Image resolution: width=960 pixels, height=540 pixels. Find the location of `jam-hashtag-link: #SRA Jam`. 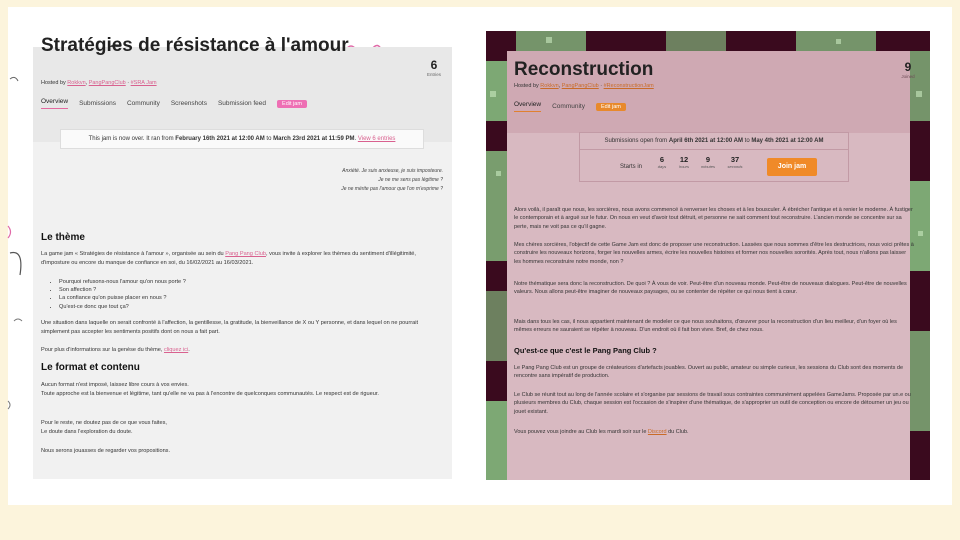

jam-hashtag-link: #SRA Jam is located at coordinates (144, 83).